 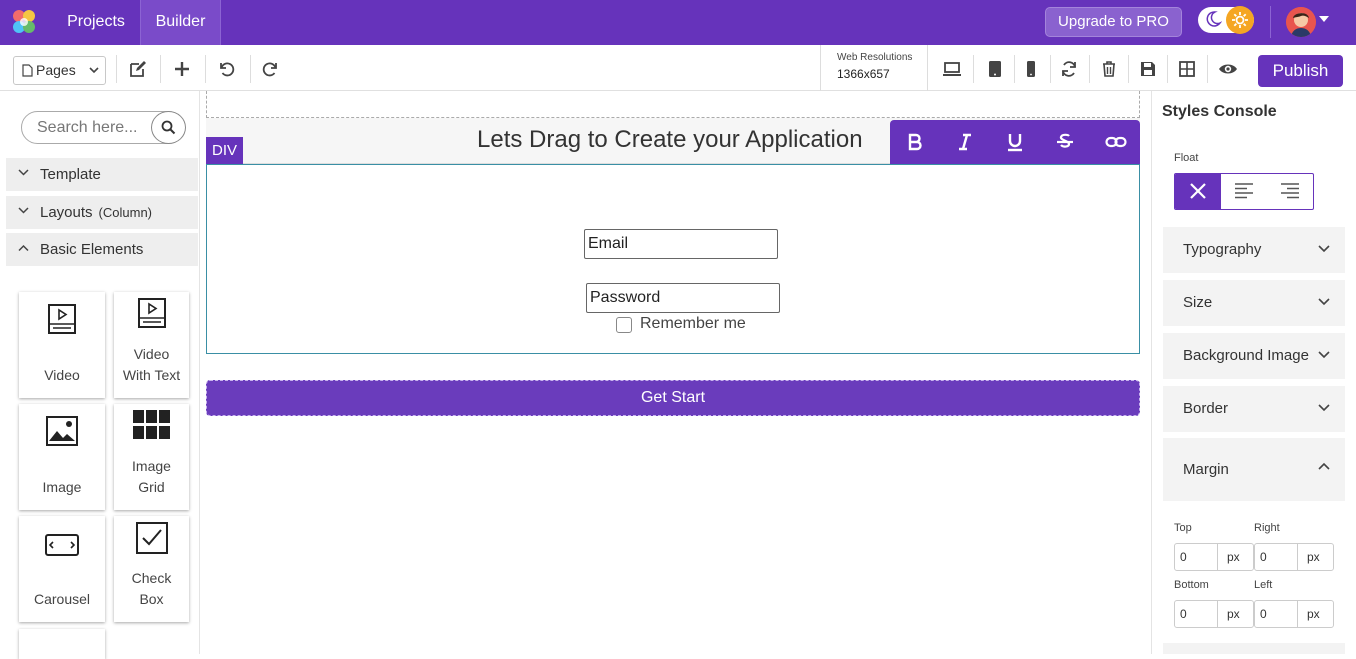 What do you see at coordinates (151, 457) in the screenshot?
I see `element-image-grid: Image Grid` at bounding box center [151, 457].